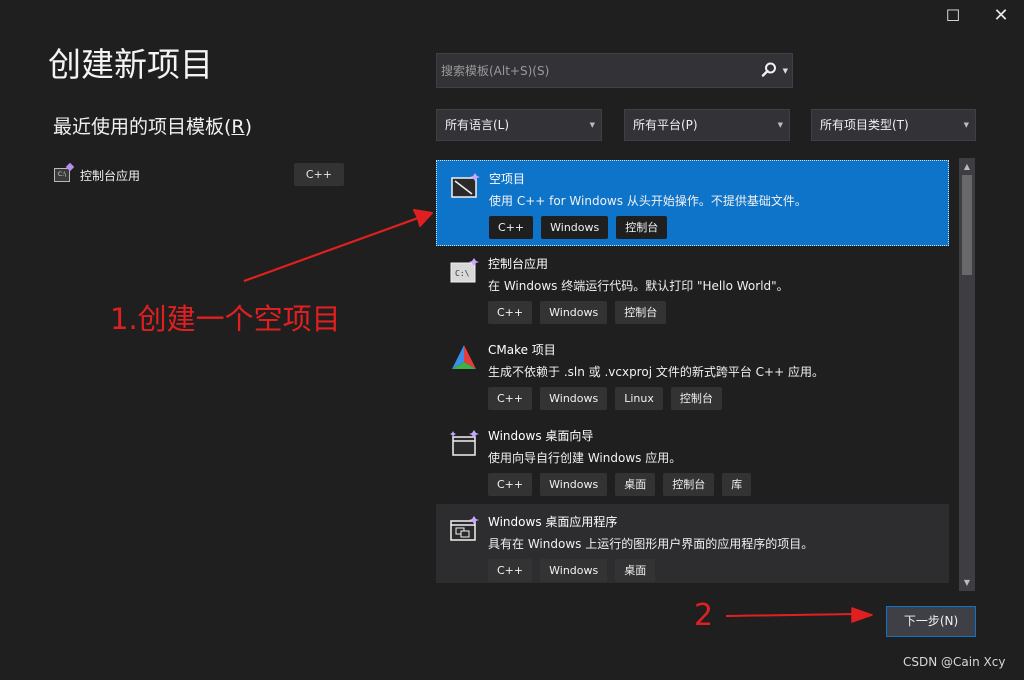  I want to click on template-description: 在 Windows 终端运行代码。默认打印 "Hello World"。, so click(638, 286).